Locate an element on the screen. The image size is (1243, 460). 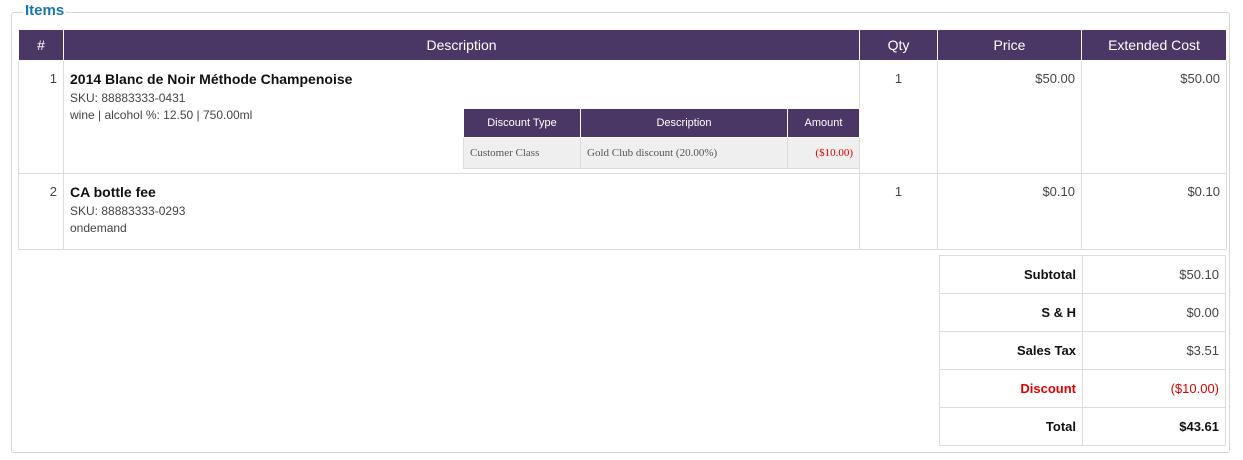
col-header-qty: Qty is located at coordinates (898, 45).